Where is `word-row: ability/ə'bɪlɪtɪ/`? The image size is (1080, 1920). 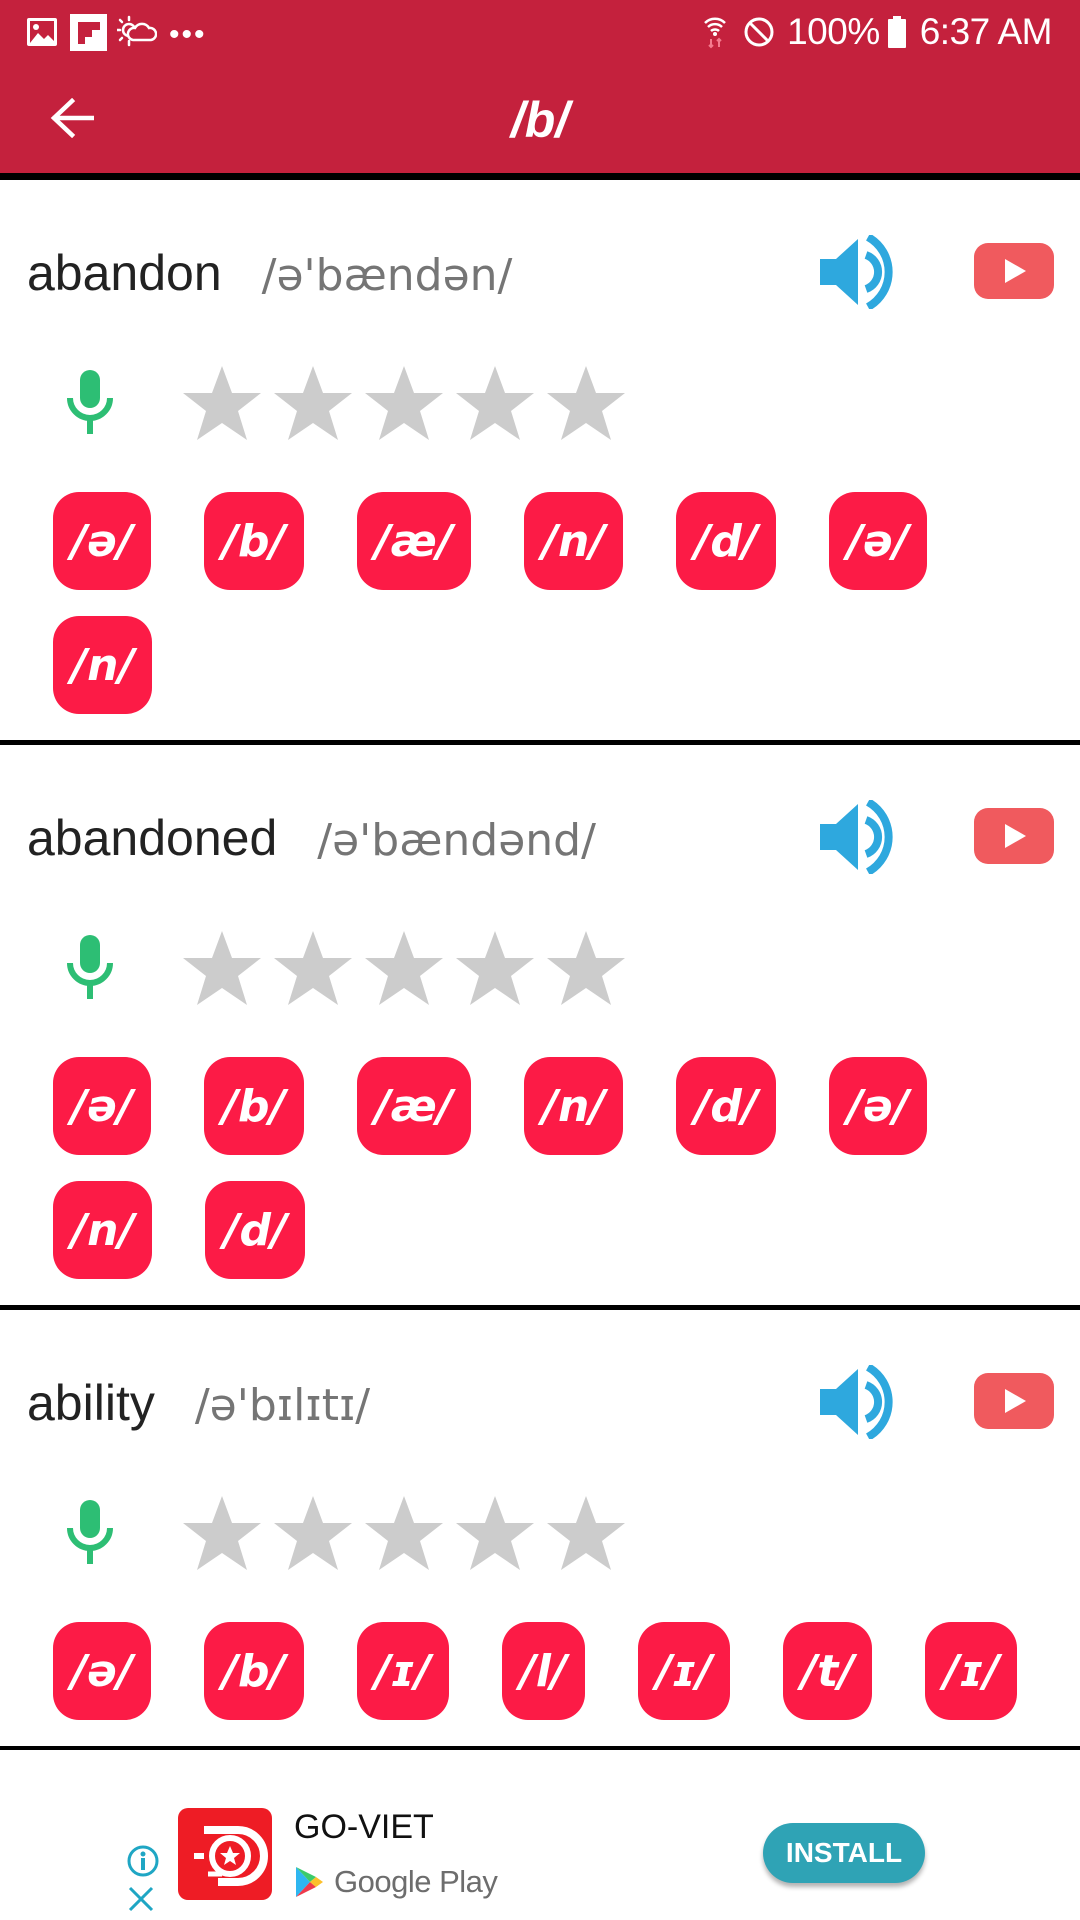
word-row: ability/ə'bɪlɪtɪ/ is located at coordinates (540, 1402).